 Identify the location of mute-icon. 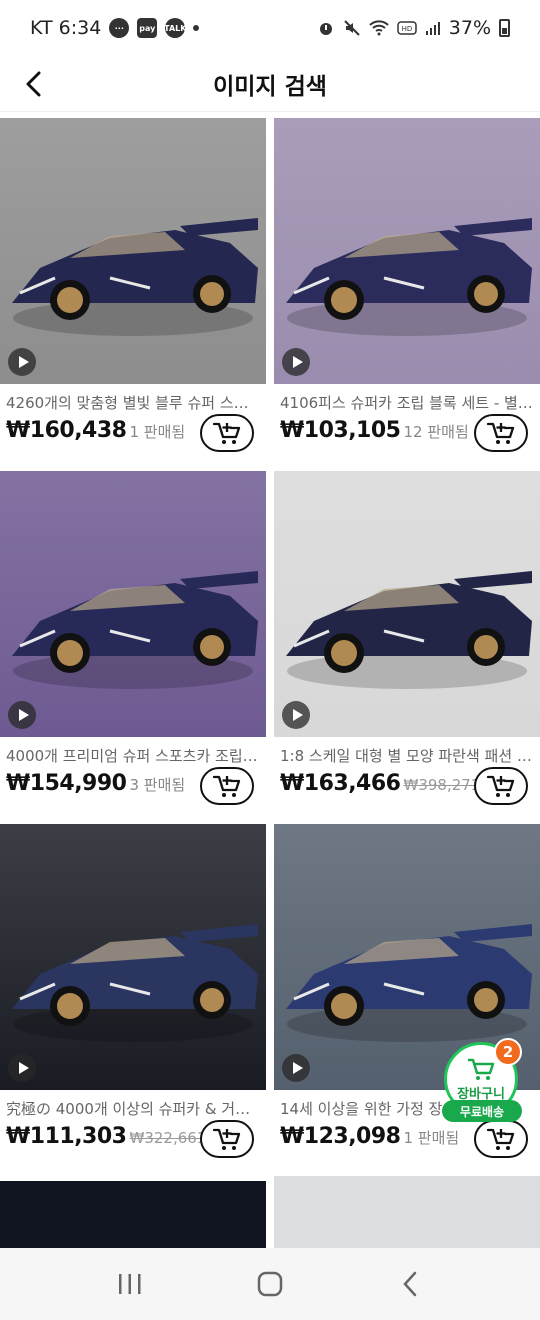
(352, 28).